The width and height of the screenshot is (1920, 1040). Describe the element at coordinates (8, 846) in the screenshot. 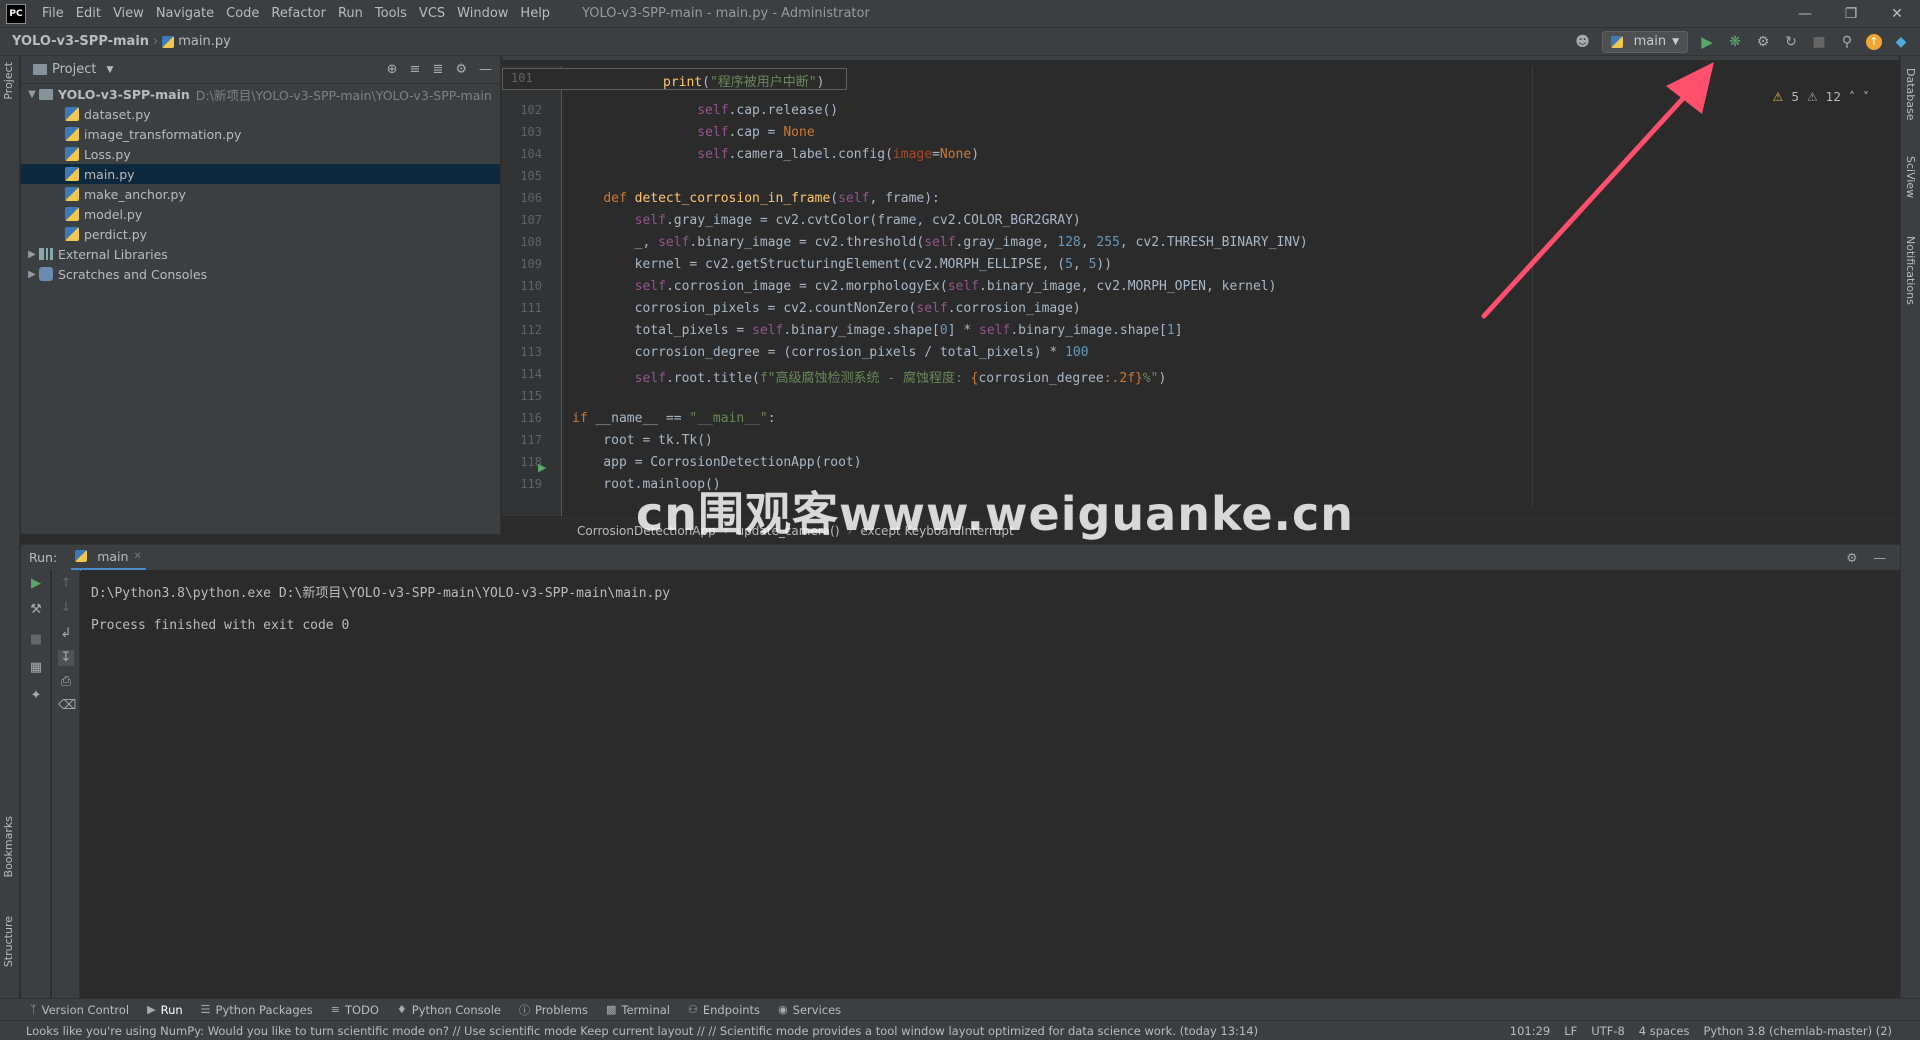

I see `bookmarks-tool-button: Bookmarks` at that location.